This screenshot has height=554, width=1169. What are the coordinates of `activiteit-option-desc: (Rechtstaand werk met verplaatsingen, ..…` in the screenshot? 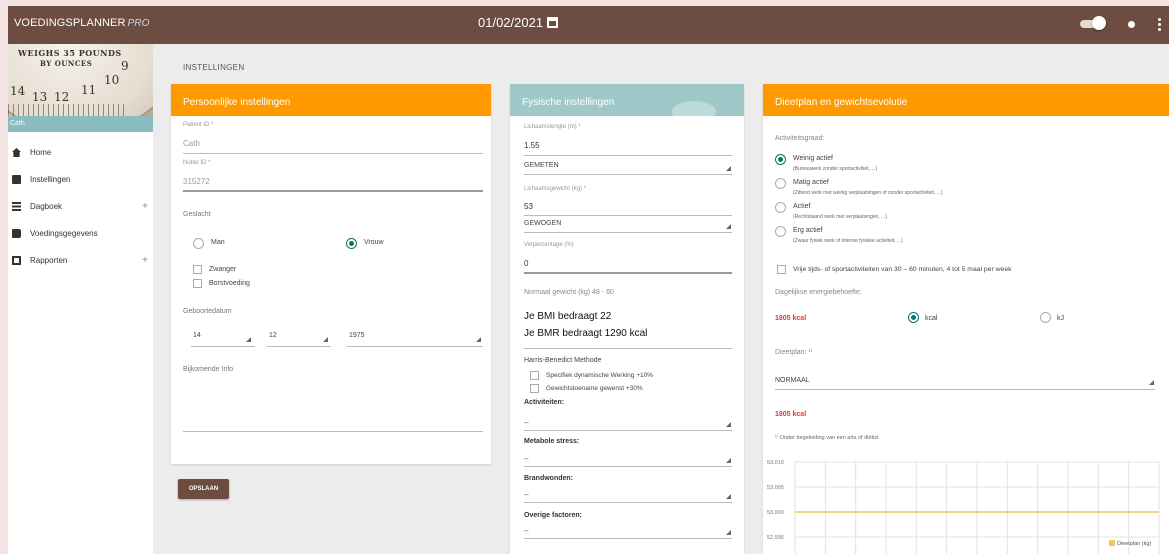 It's located at (840, 217).